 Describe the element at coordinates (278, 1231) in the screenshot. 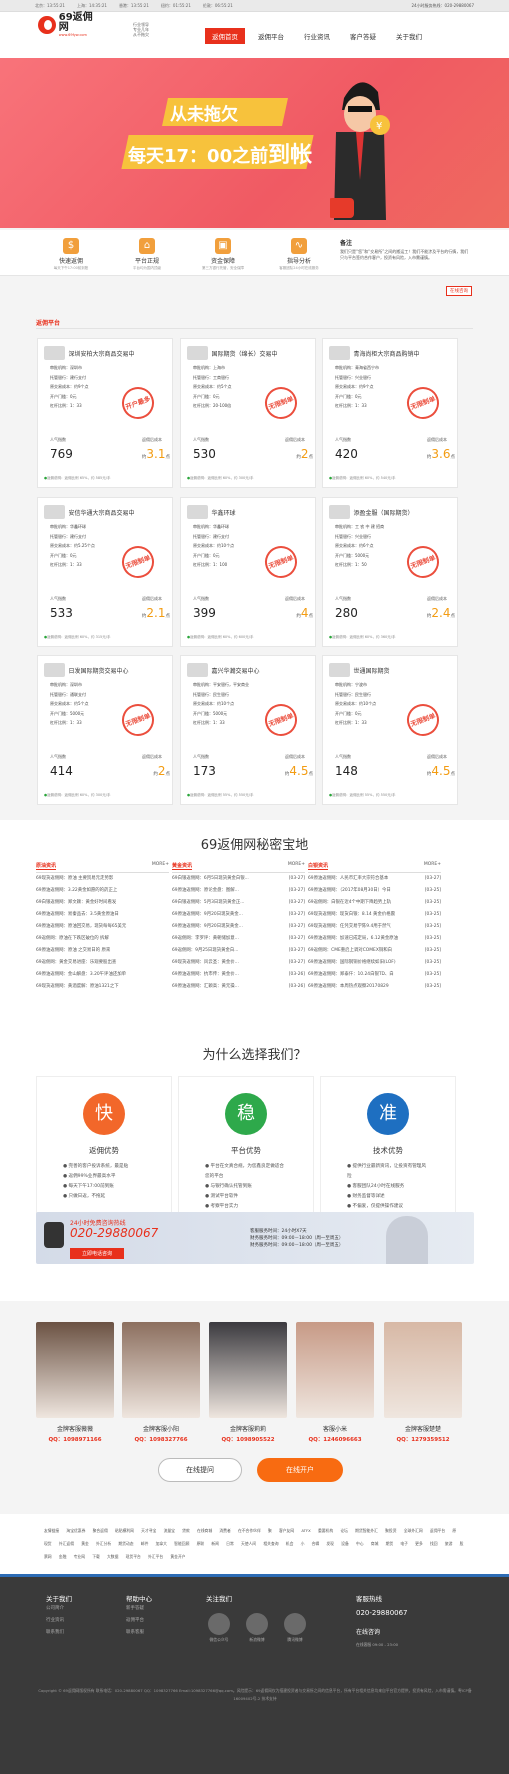

I see `service-hours-line: 客服服务时间：24小时X7天` at that location.